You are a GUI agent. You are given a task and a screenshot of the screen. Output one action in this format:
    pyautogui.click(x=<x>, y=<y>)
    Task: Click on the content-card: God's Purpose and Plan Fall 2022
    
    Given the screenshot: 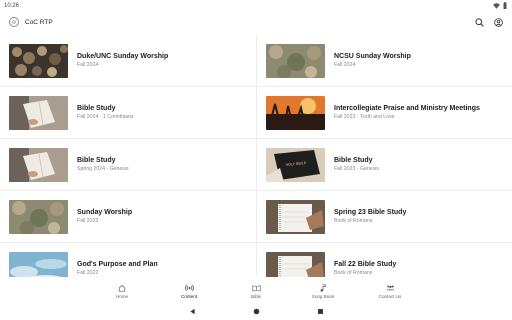 What is the action you would take?
    pyautogui.click(x=128, y=260)
    